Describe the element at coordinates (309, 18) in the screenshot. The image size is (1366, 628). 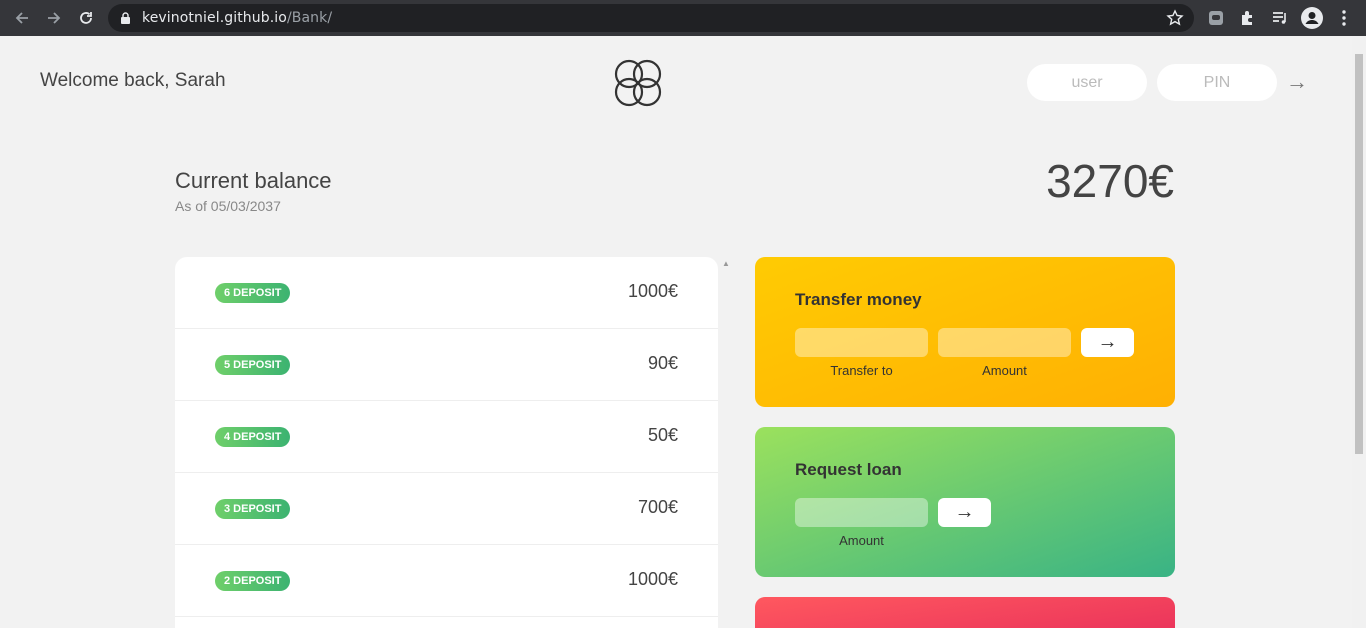
I see `url-path: /Bank/` at that location.